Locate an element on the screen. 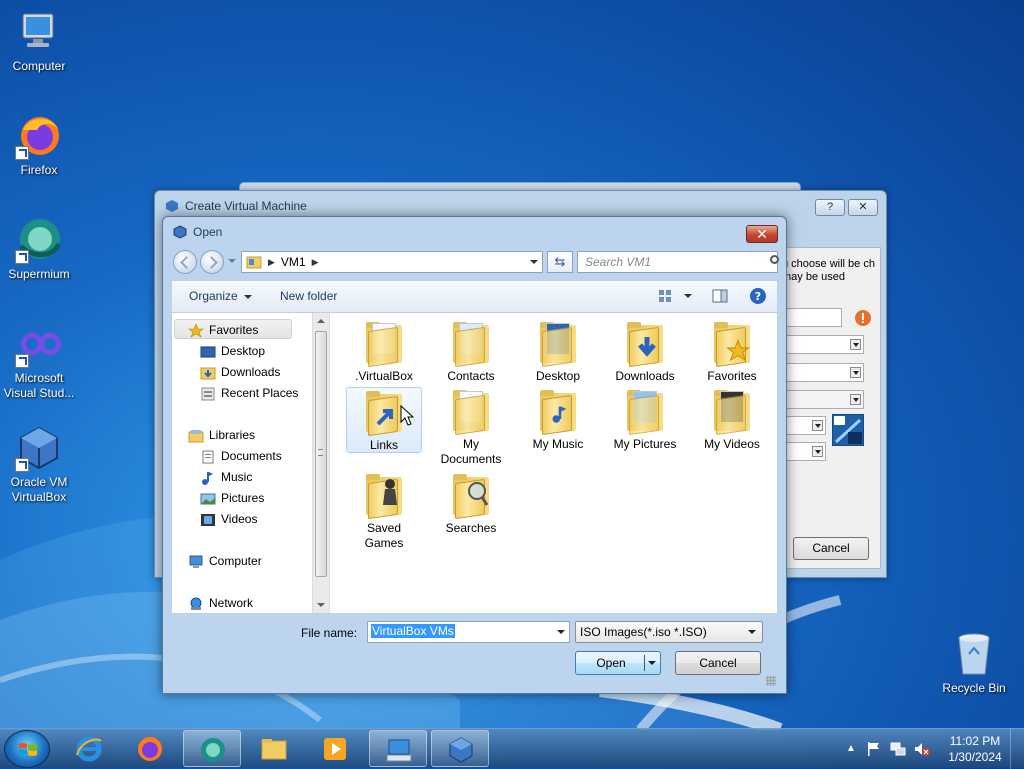  folder-item: Searches is located at coordinates (471, 503).